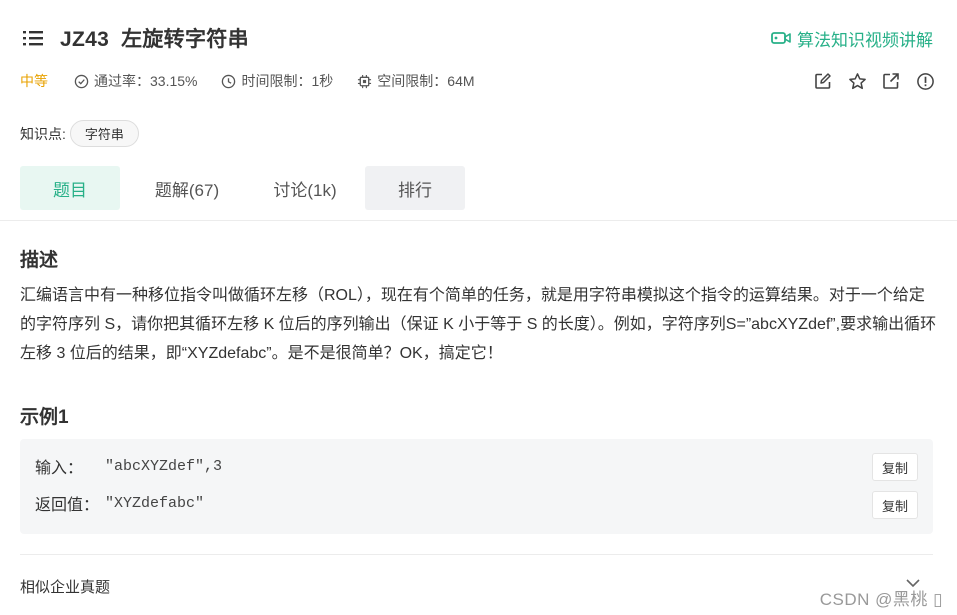 This screenshot has height=615, width=957. What do you see at coordinates (476, 554) in the screenshot?
I see `bottom-divider` at bounding box center [476, 554].